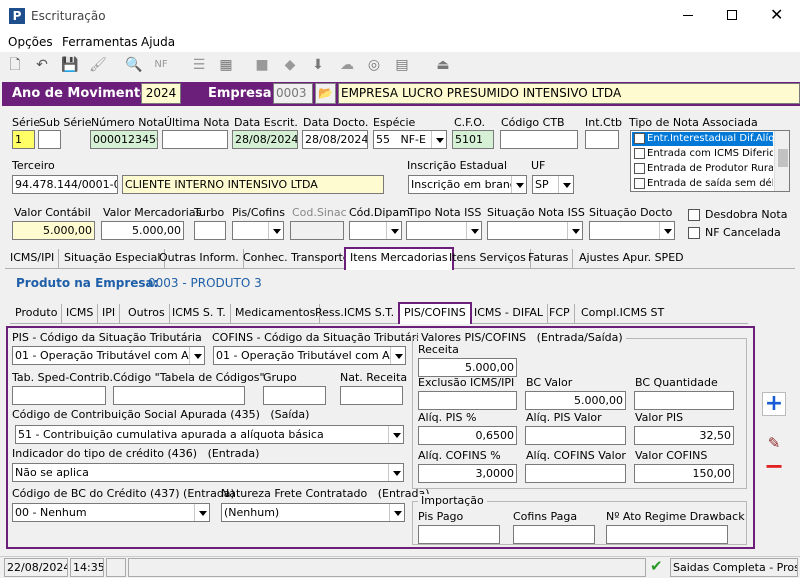 This screenshot has height=578, width=800. Describe the element at coordinates (535, 230) in the screenshot. I see `sitnotaiss-select` at that location.